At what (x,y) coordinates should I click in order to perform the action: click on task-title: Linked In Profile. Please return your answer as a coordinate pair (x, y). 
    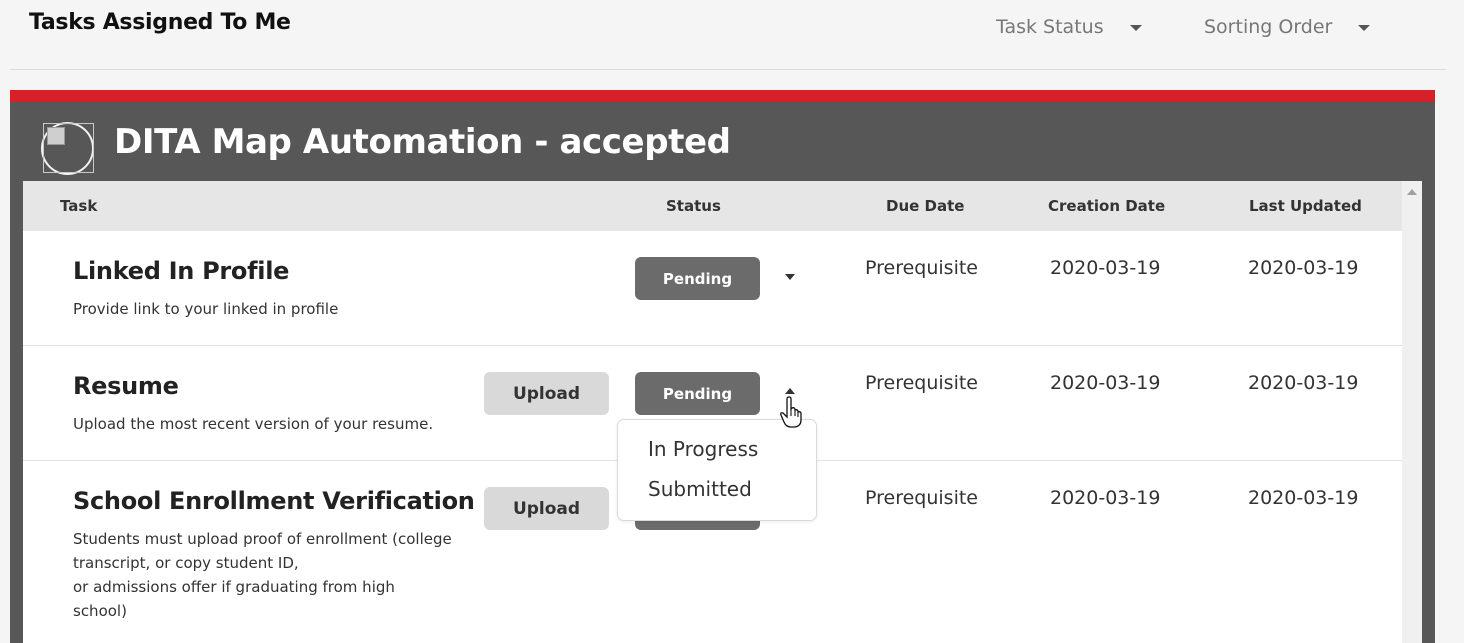
    Looking at the image, I should click on (181, 271).